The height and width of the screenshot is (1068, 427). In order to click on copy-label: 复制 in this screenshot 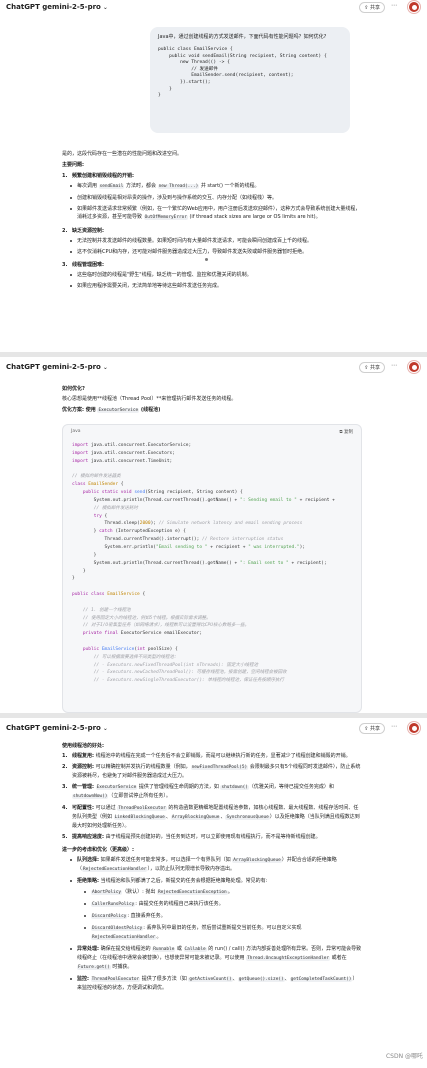, I will do `click(348, 432)`.